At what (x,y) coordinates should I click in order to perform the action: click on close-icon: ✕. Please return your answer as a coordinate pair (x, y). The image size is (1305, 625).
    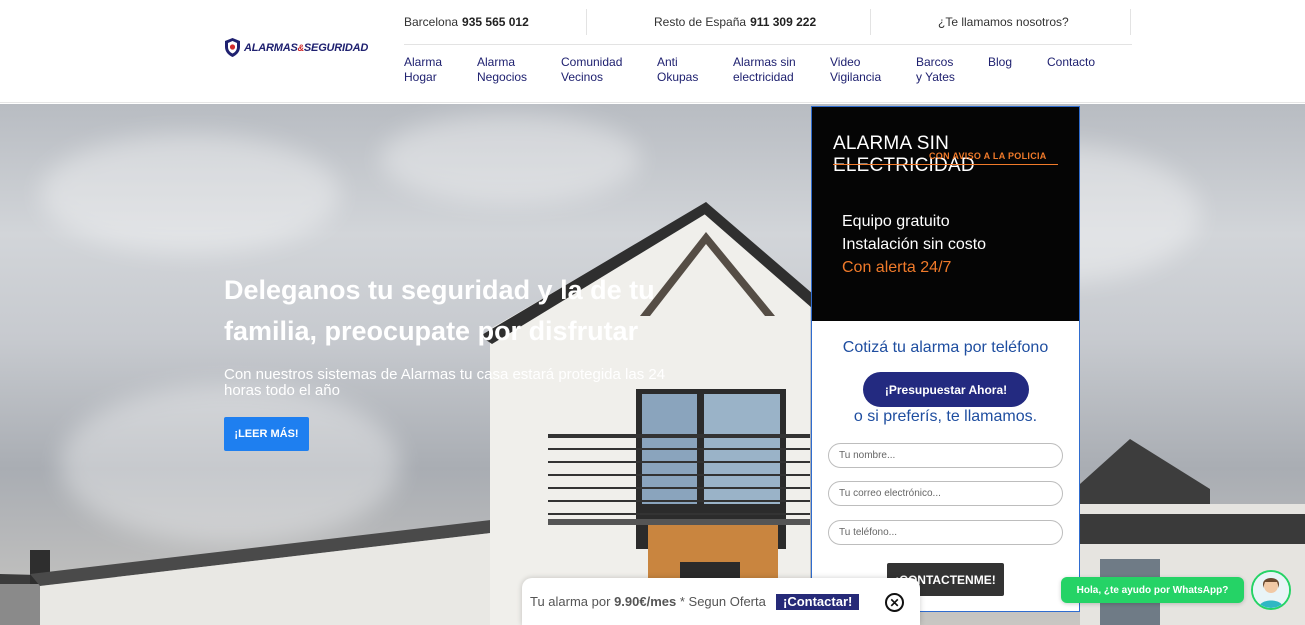
    Looking at the image, I should click on (894, 602).